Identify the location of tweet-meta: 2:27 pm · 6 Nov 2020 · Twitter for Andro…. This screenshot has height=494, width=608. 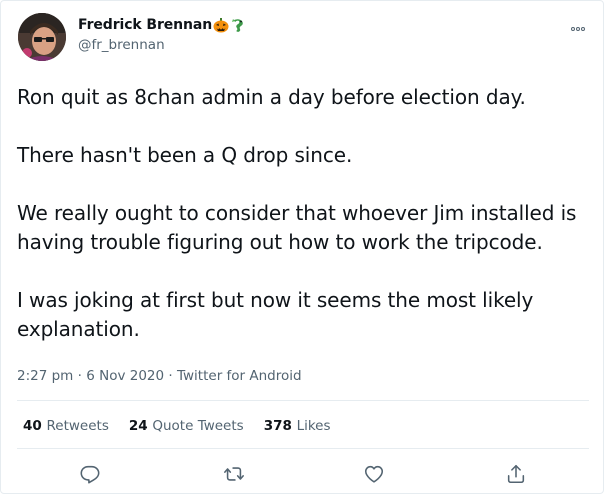
(159, 376).